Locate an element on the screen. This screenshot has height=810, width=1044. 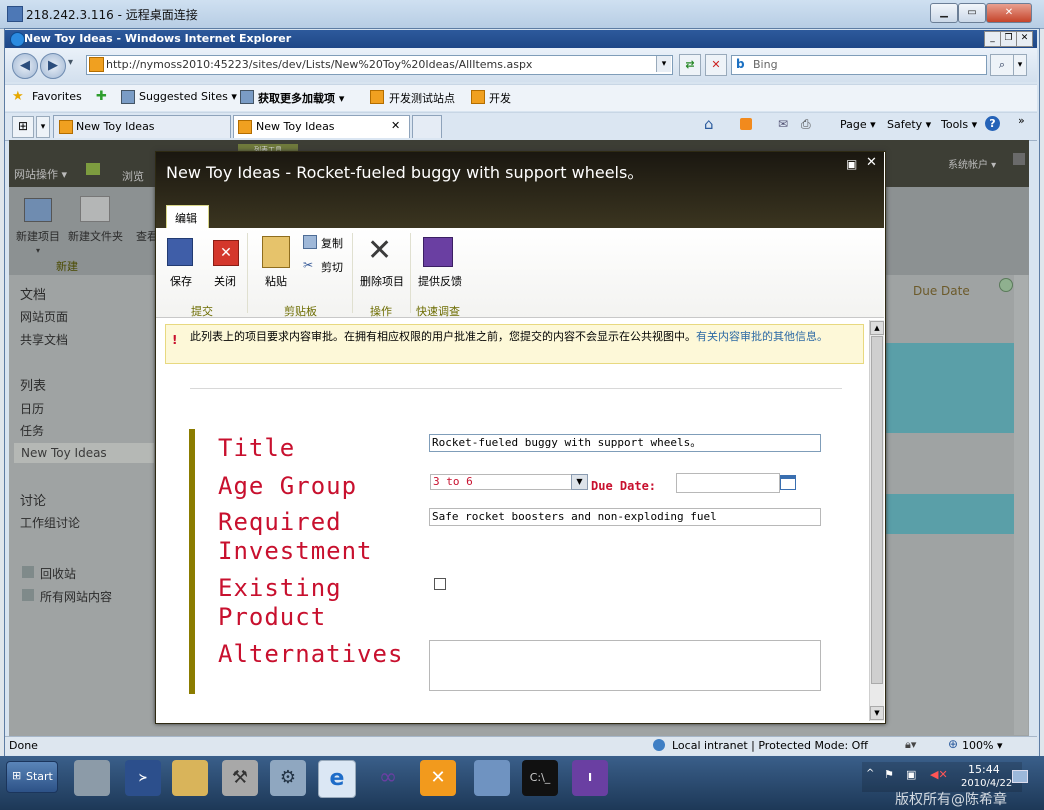
more-addons-link: 获取更多加载项 ▾ is located at coordinates (301, 98).